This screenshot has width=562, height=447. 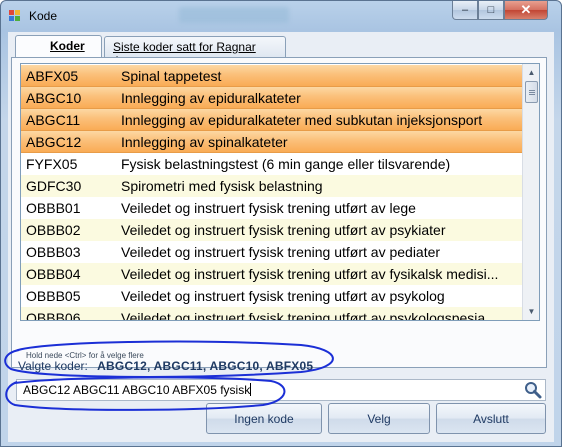 What do you see at coordinates (52, 75) in the screenshot?
I see `list-item-code: ABFX05` at bounding box center [52, 75].